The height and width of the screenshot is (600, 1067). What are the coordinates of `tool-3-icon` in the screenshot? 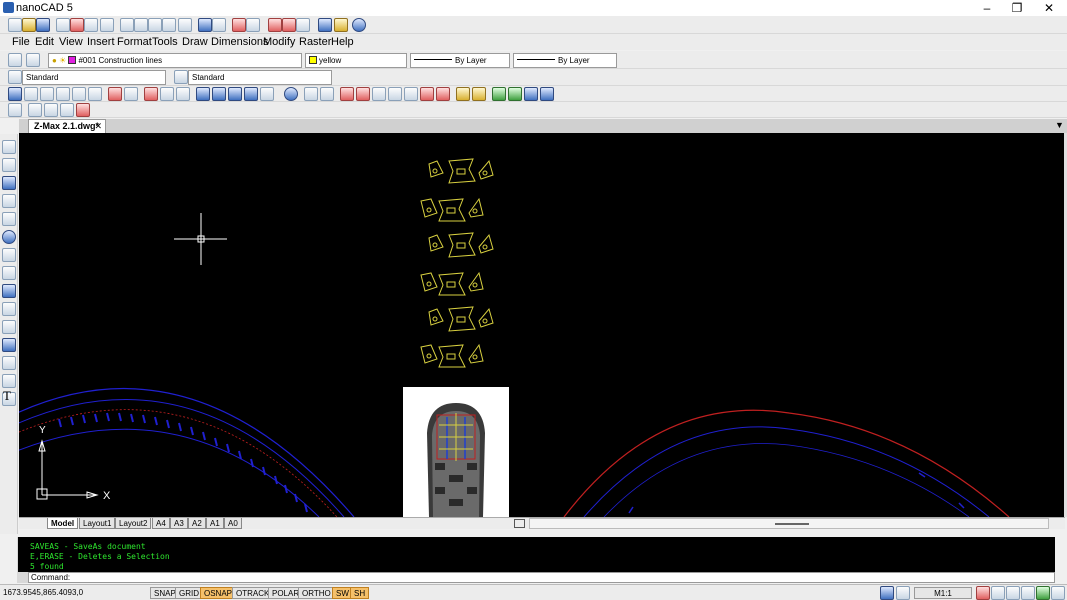 It's located at (47, 94).